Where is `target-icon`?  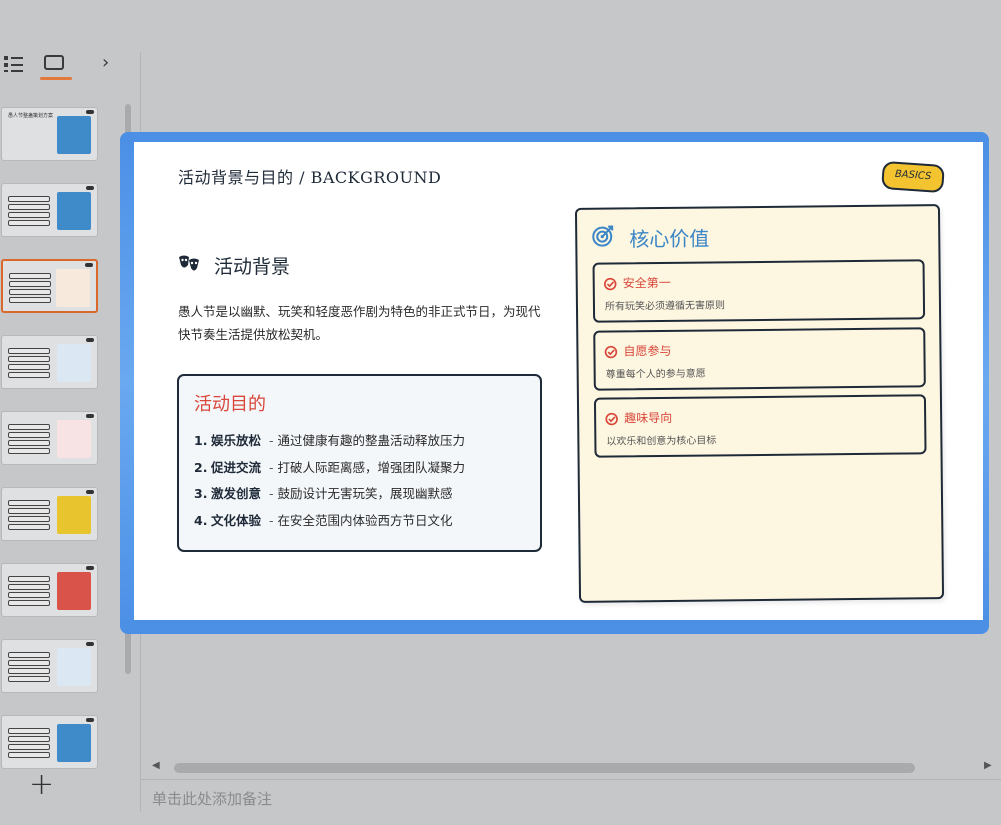
target-icon is located at coordinates (603, 236).